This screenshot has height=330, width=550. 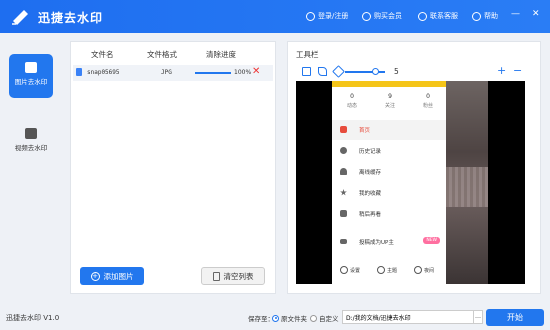 I want to click on preview-menu-home: 首页, so click(x=389, y=130).